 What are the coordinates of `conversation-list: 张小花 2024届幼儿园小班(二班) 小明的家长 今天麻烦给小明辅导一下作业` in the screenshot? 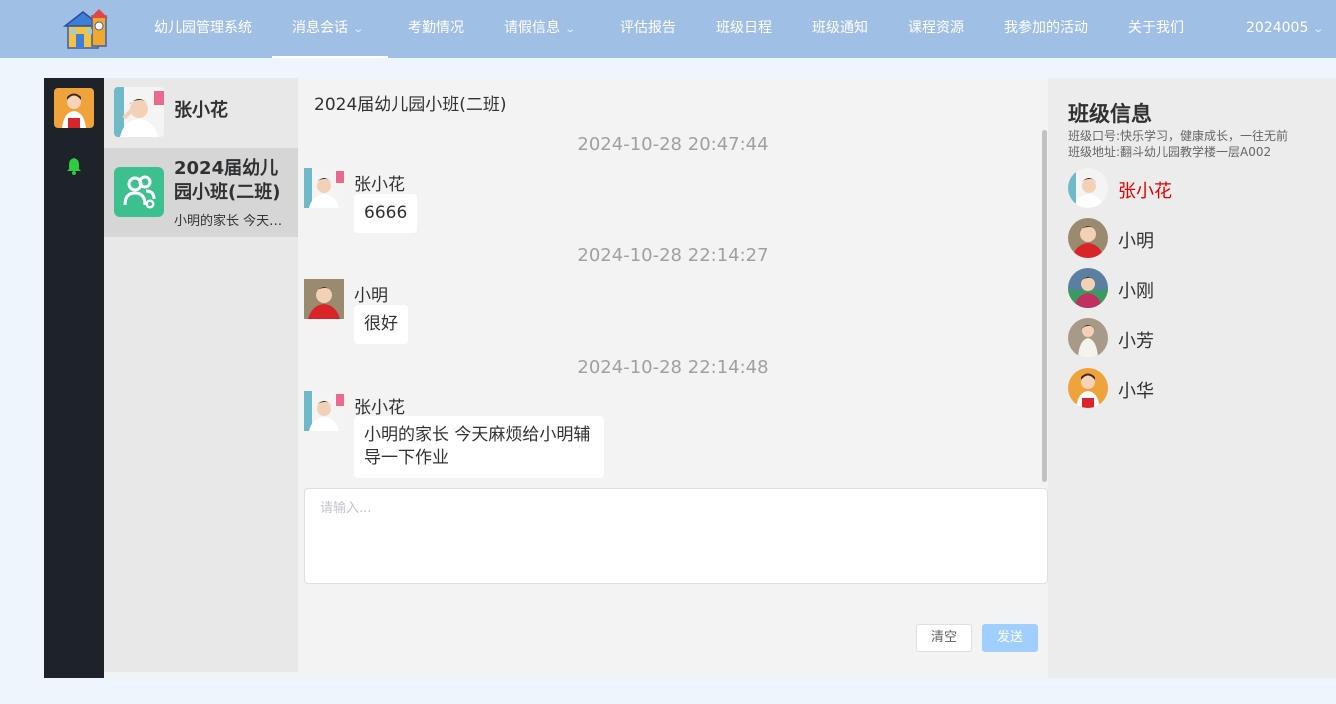 It's located at (201, 375).